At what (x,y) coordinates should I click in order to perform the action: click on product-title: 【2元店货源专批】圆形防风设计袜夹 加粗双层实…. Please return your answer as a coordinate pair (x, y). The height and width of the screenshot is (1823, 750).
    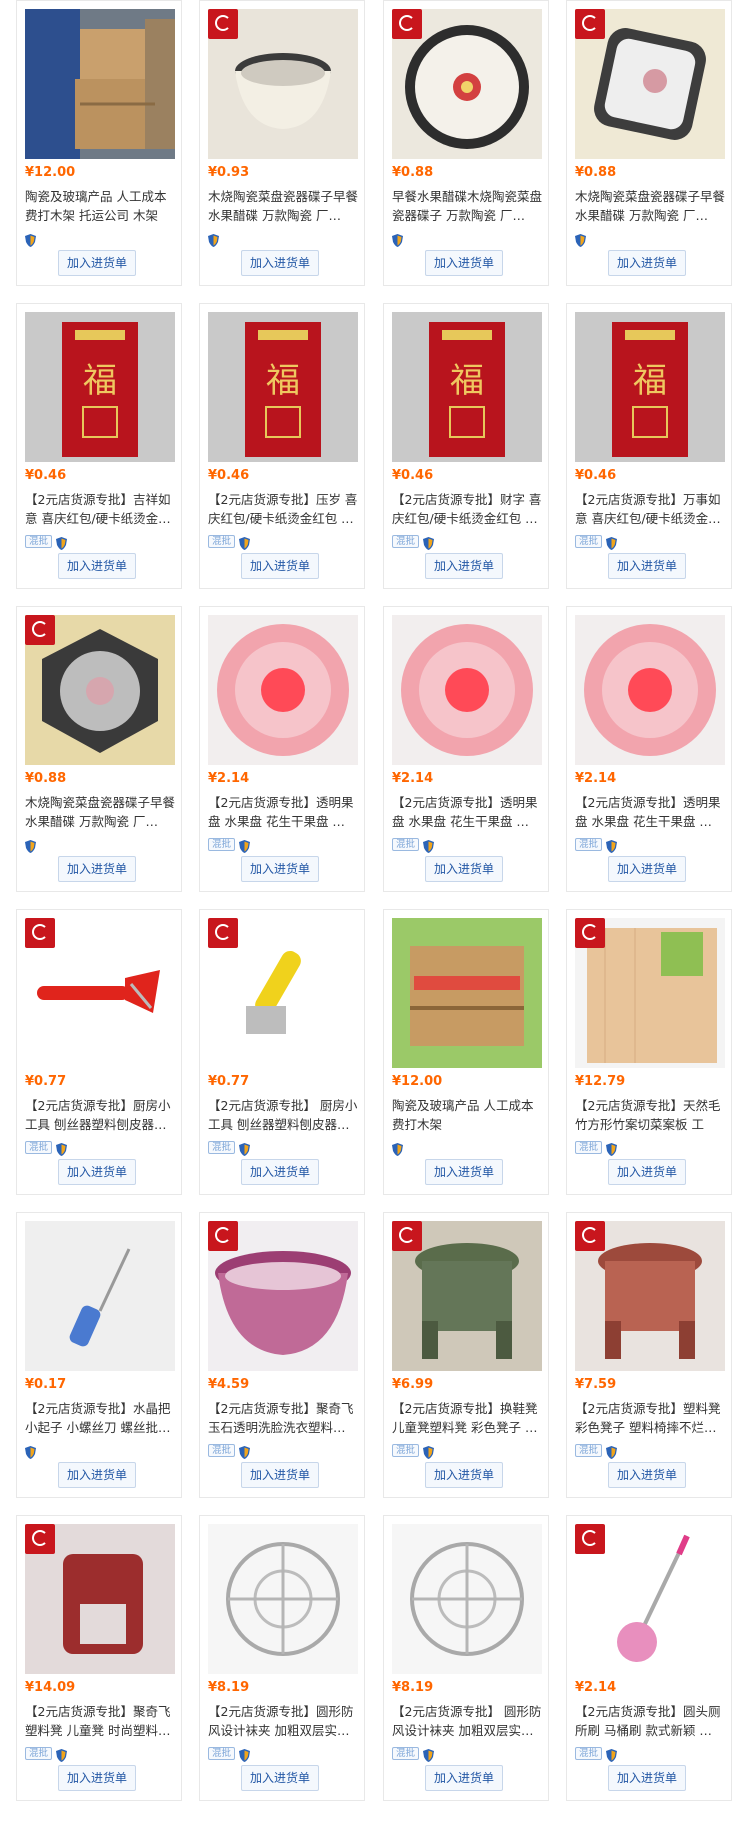
    Looking at the image, I should click on (283, 1721).